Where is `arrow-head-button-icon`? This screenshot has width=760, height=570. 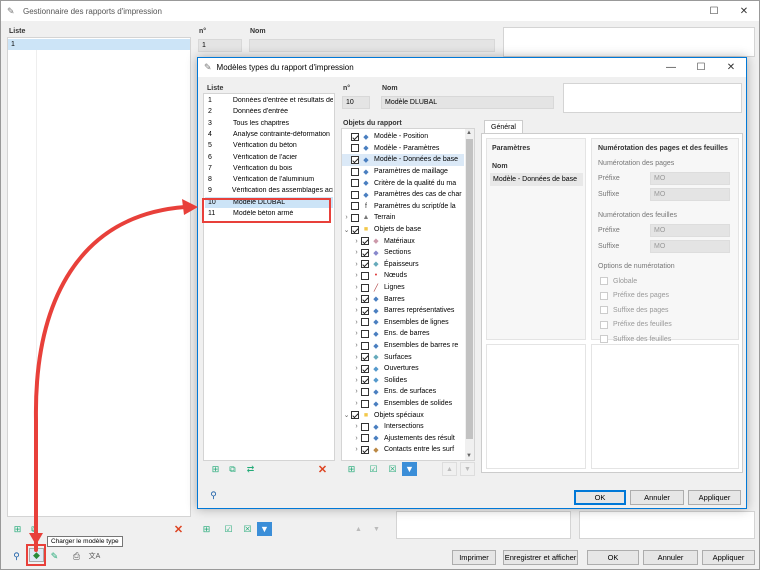
arrow-head-button-icon is located at coordinates (36, 539).